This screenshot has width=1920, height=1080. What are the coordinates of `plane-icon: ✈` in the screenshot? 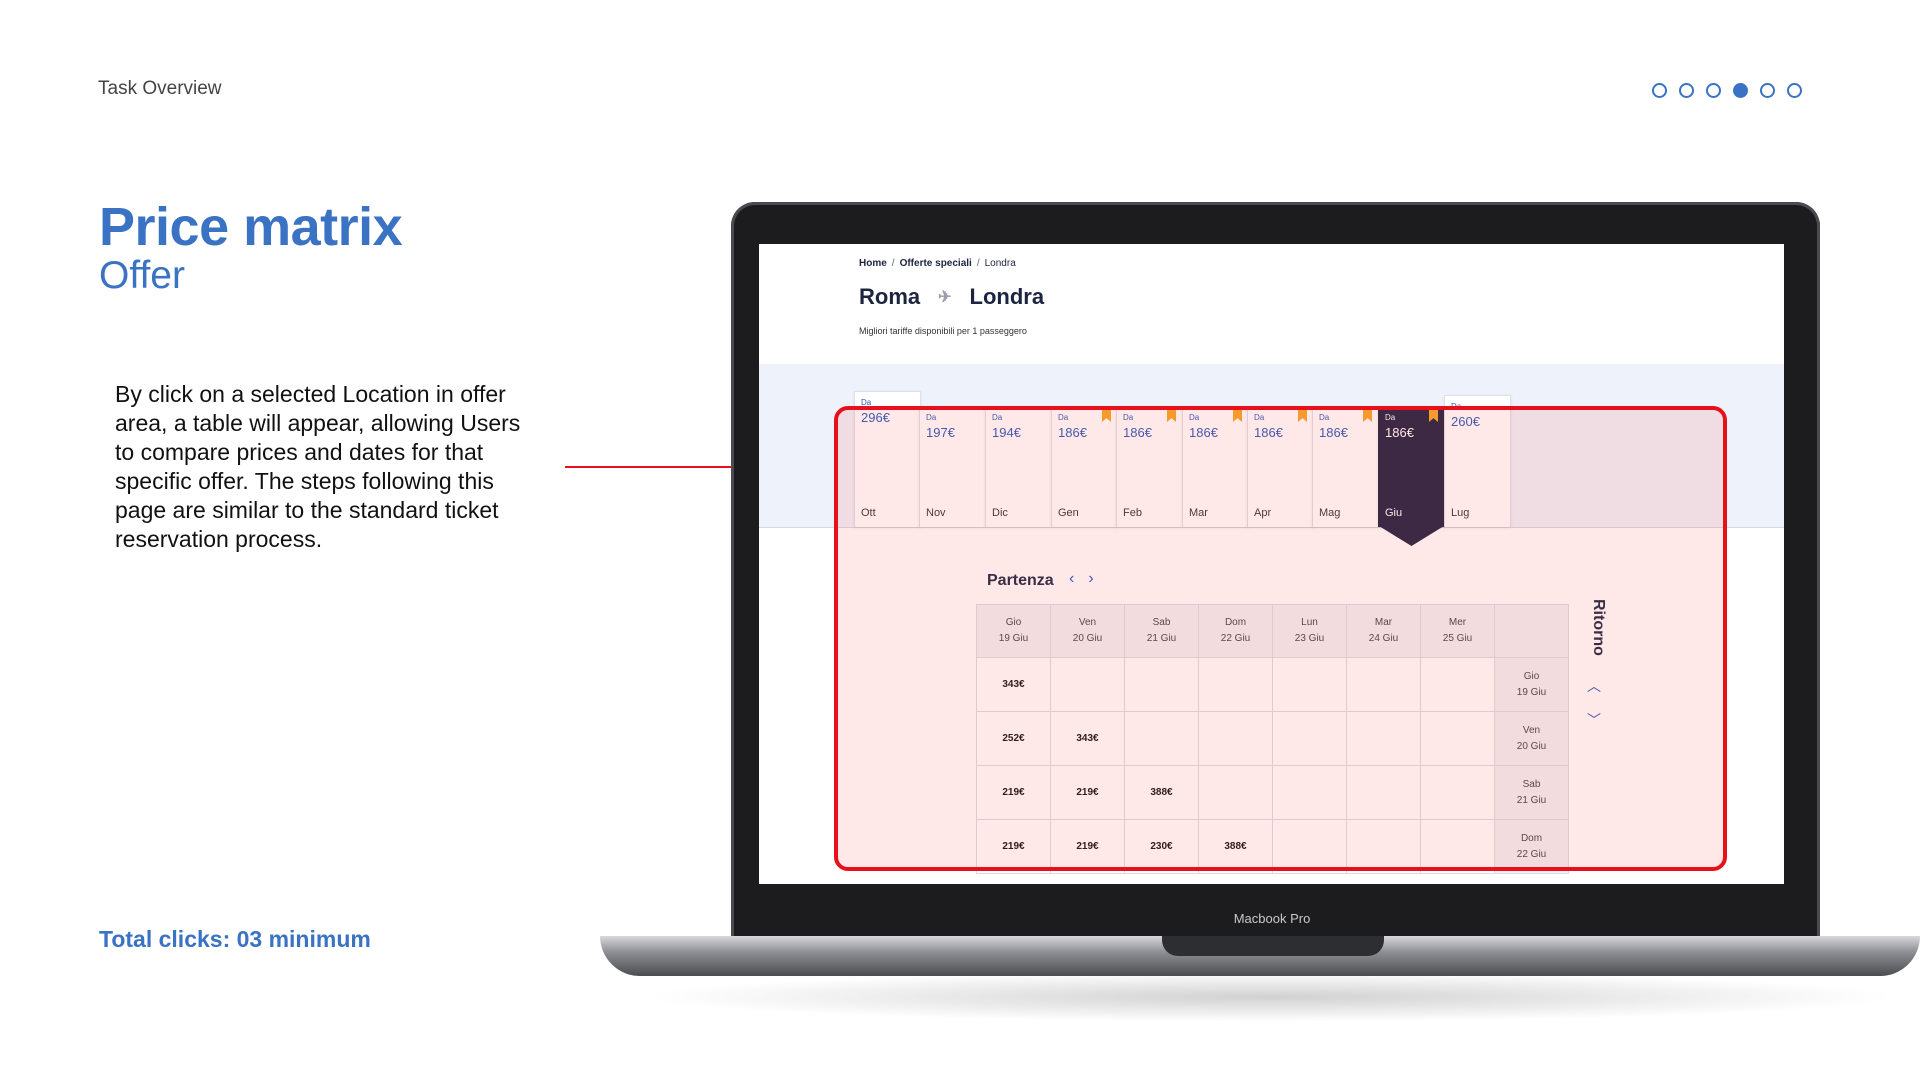 It's located at (945, 297).